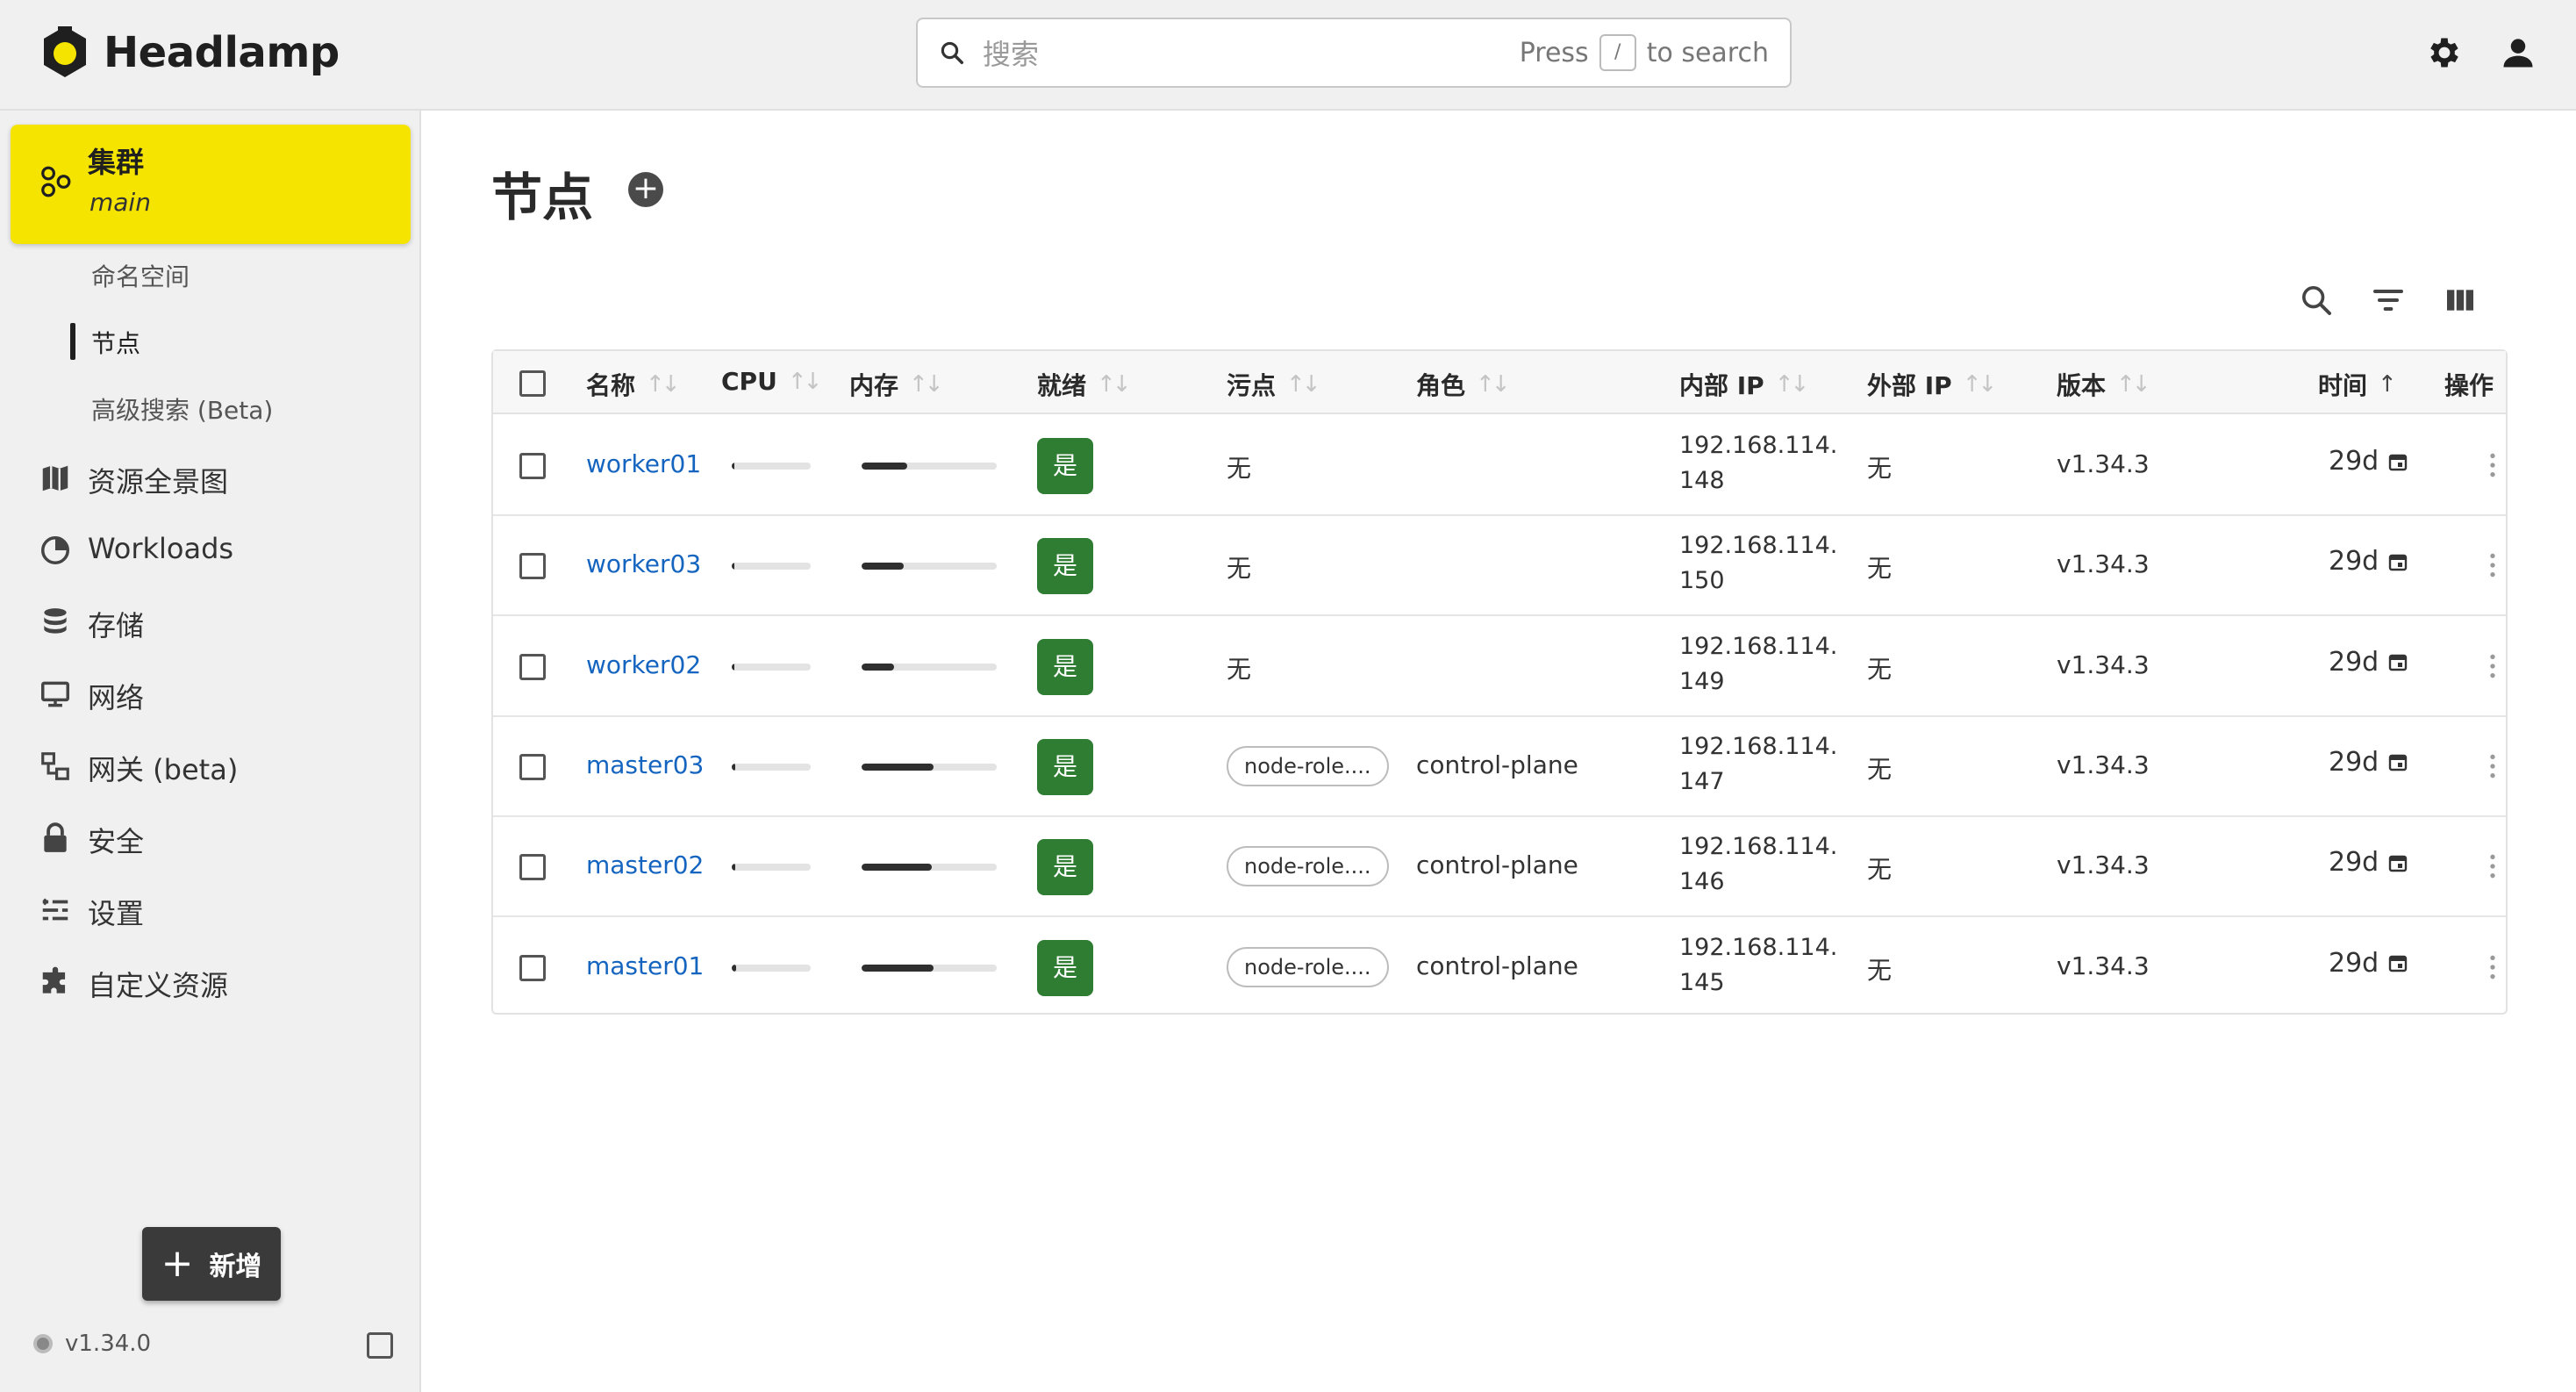  I want to click on node-name-link: master03, so click(645, 764).